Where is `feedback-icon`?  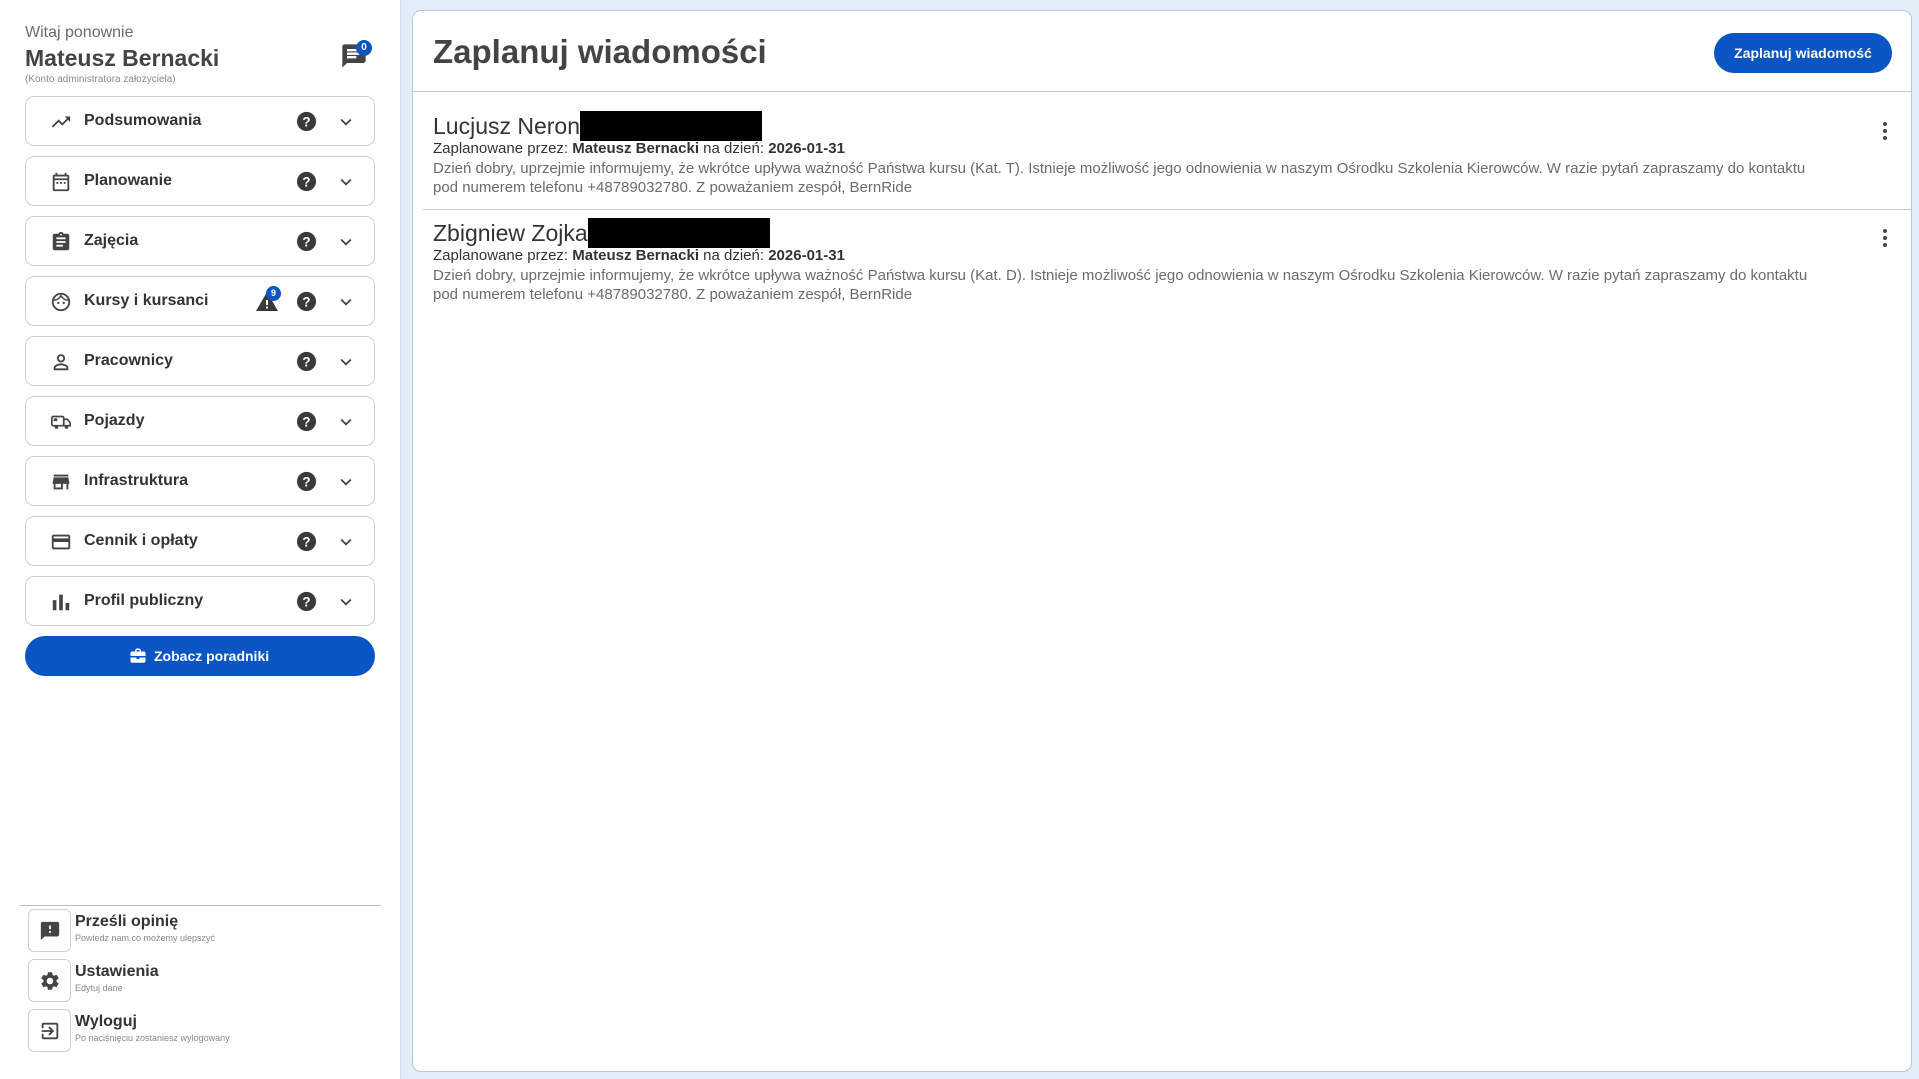 feedback-icon is located at coordinates (50, 931).